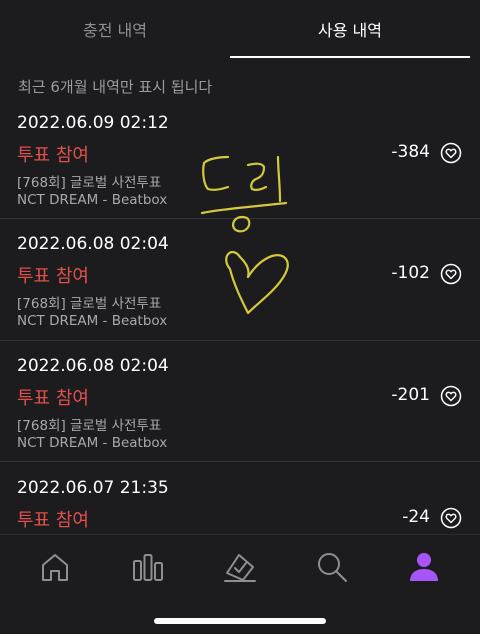  Describe the element at coordinates (115, 29) in the screenshot. I see `tab-charge-history: 충전 내역` at that location.